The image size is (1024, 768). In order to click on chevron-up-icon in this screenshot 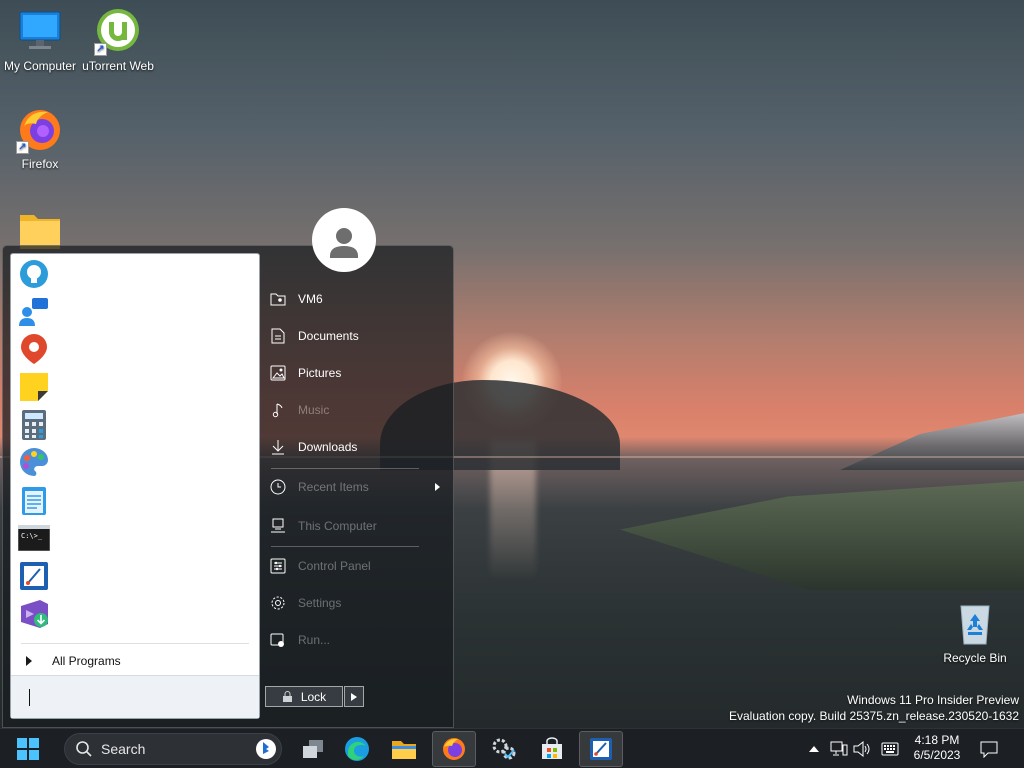, I will do `click(814, 749)`.